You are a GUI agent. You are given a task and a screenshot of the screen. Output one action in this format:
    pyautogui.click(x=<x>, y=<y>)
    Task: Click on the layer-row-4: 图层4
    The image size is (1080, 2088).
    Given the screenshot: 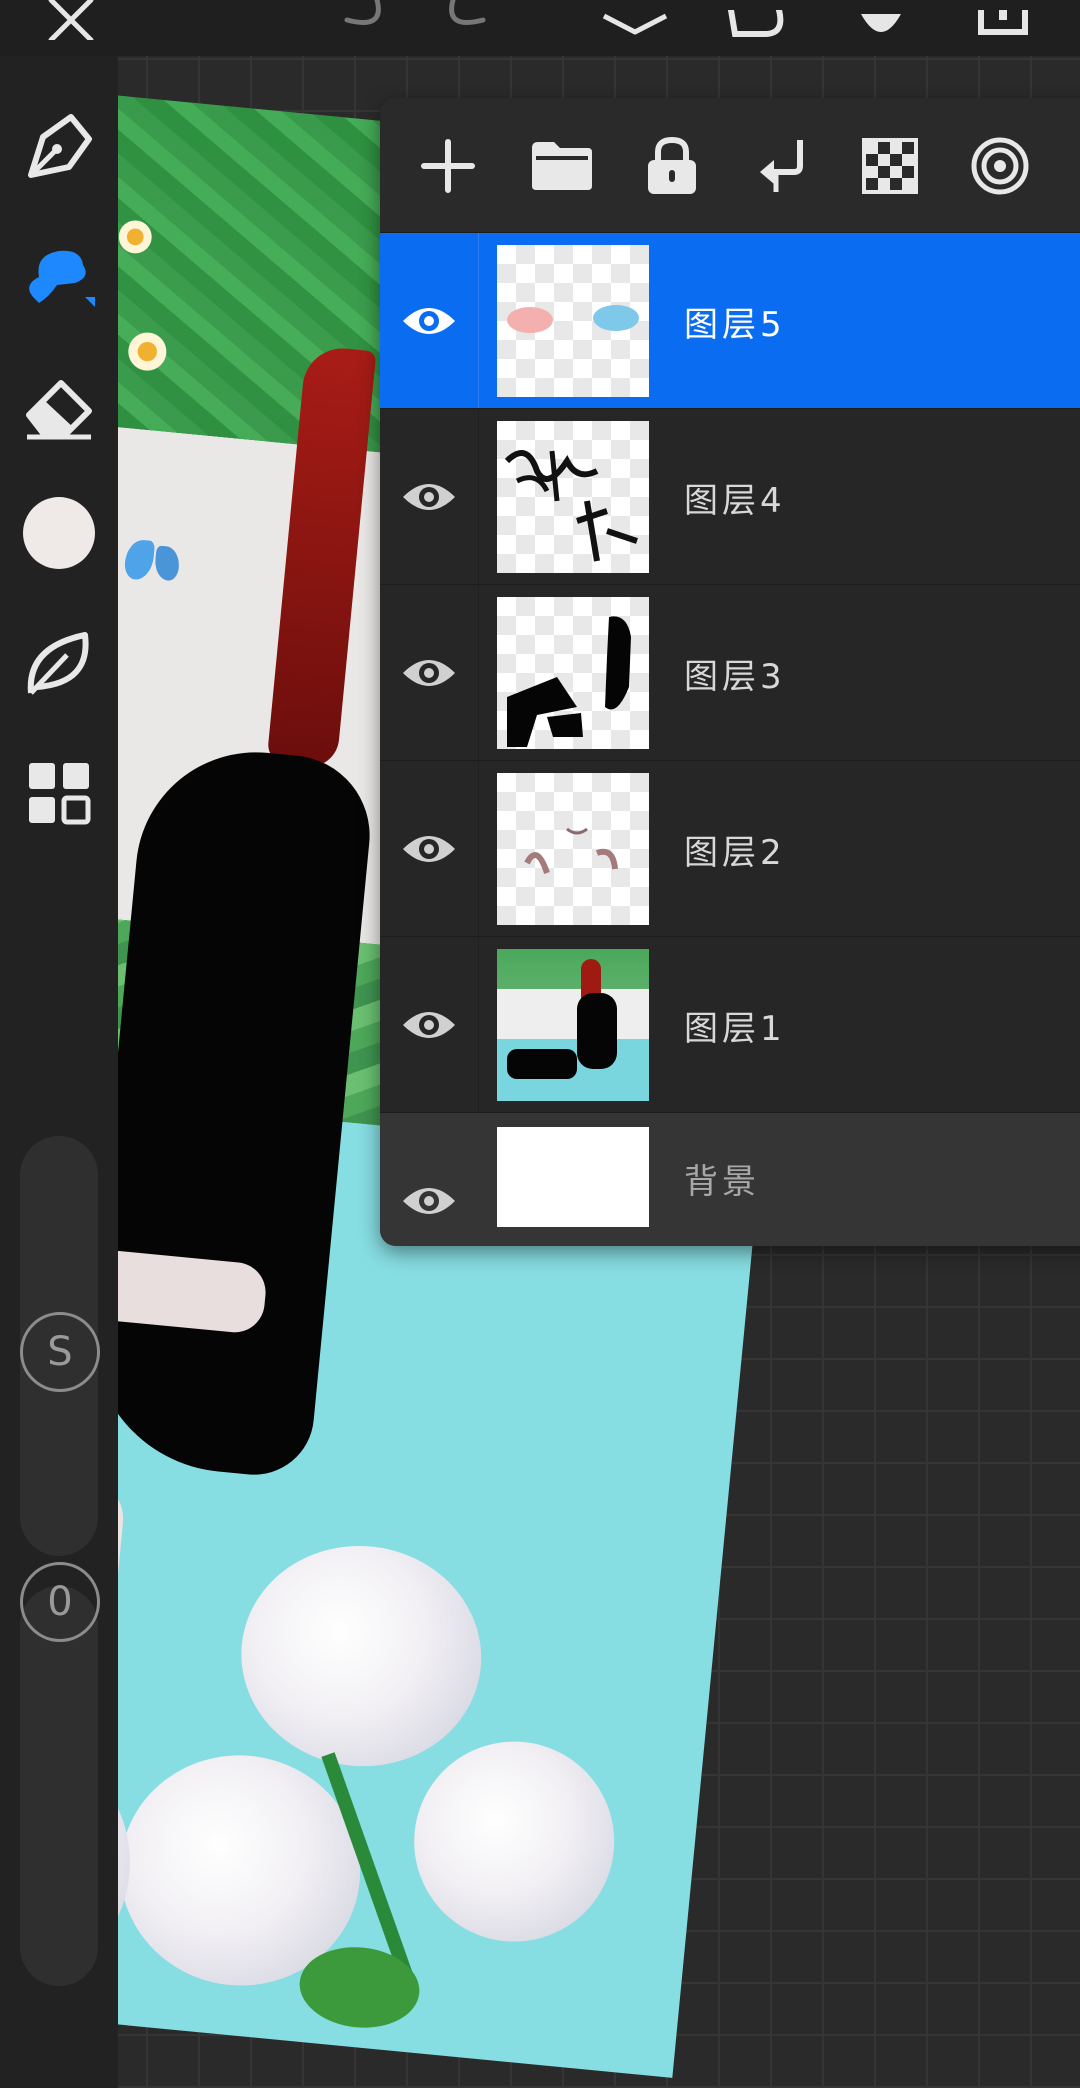 What is the action you would take?
    pyautogui.click(x=730, y=496)
    